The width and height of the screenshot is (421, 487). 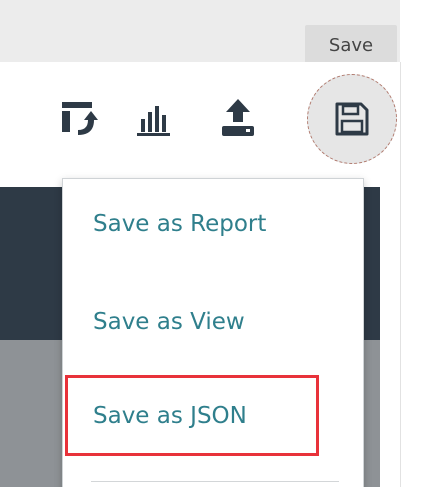 I want to click on save-icon, so click(x=352, y=119).